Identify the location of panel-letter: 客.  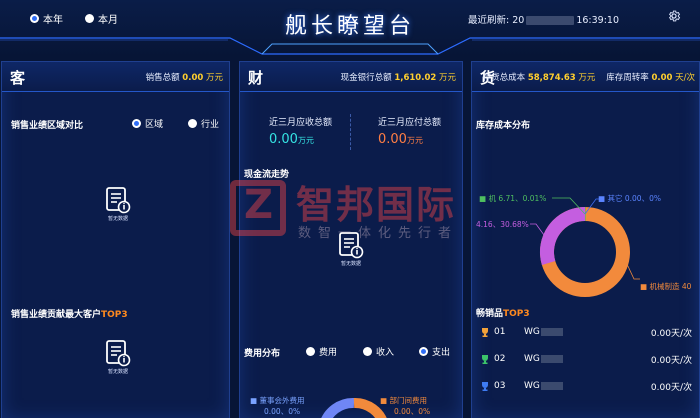
(18, 78).